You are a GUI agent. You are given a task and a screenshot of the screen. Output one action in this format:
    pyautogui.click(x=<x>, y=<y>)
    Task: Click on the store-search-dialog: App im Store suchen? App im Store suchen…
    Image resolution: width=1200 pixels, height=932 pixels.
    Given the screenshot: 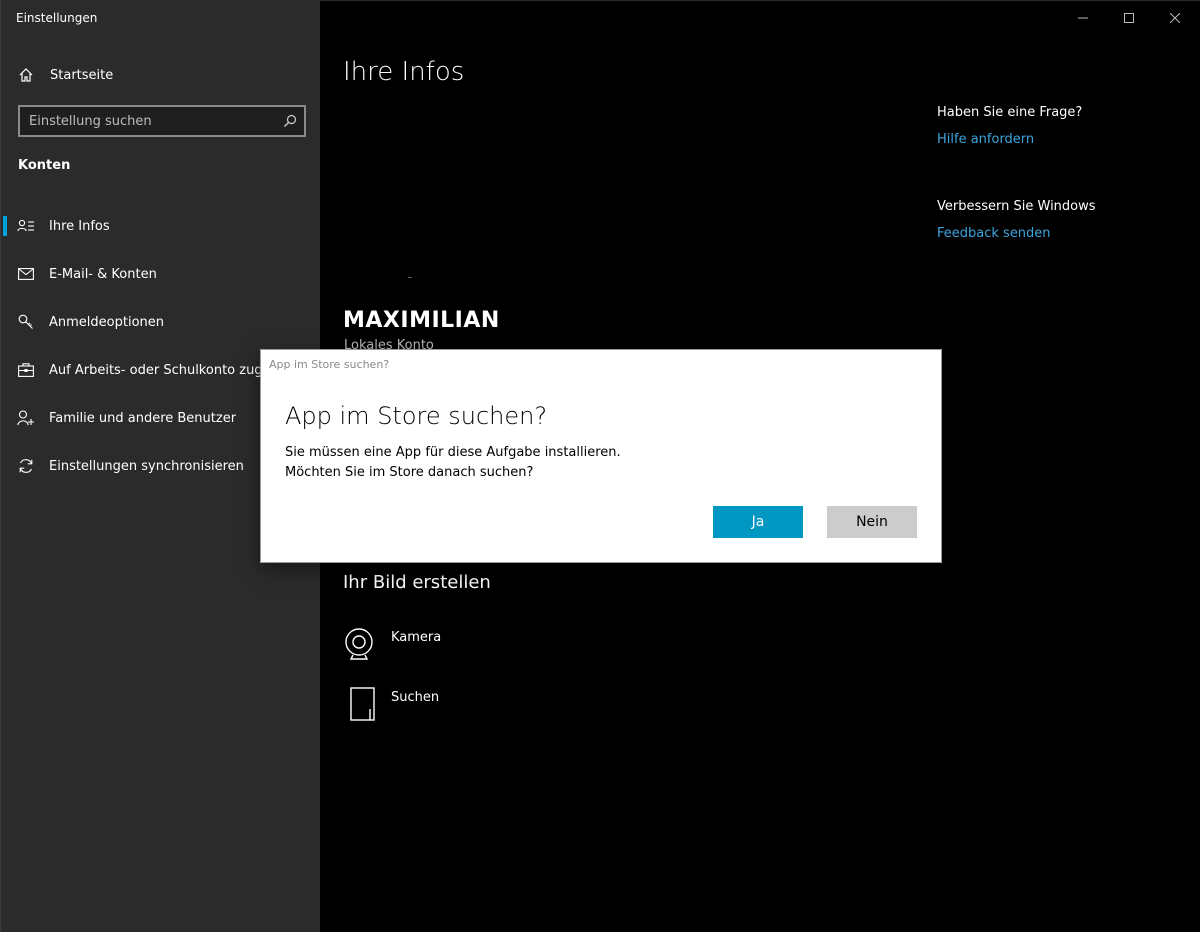 What is the action you would take?
    pyautogui.click(x=601, y=456)
    